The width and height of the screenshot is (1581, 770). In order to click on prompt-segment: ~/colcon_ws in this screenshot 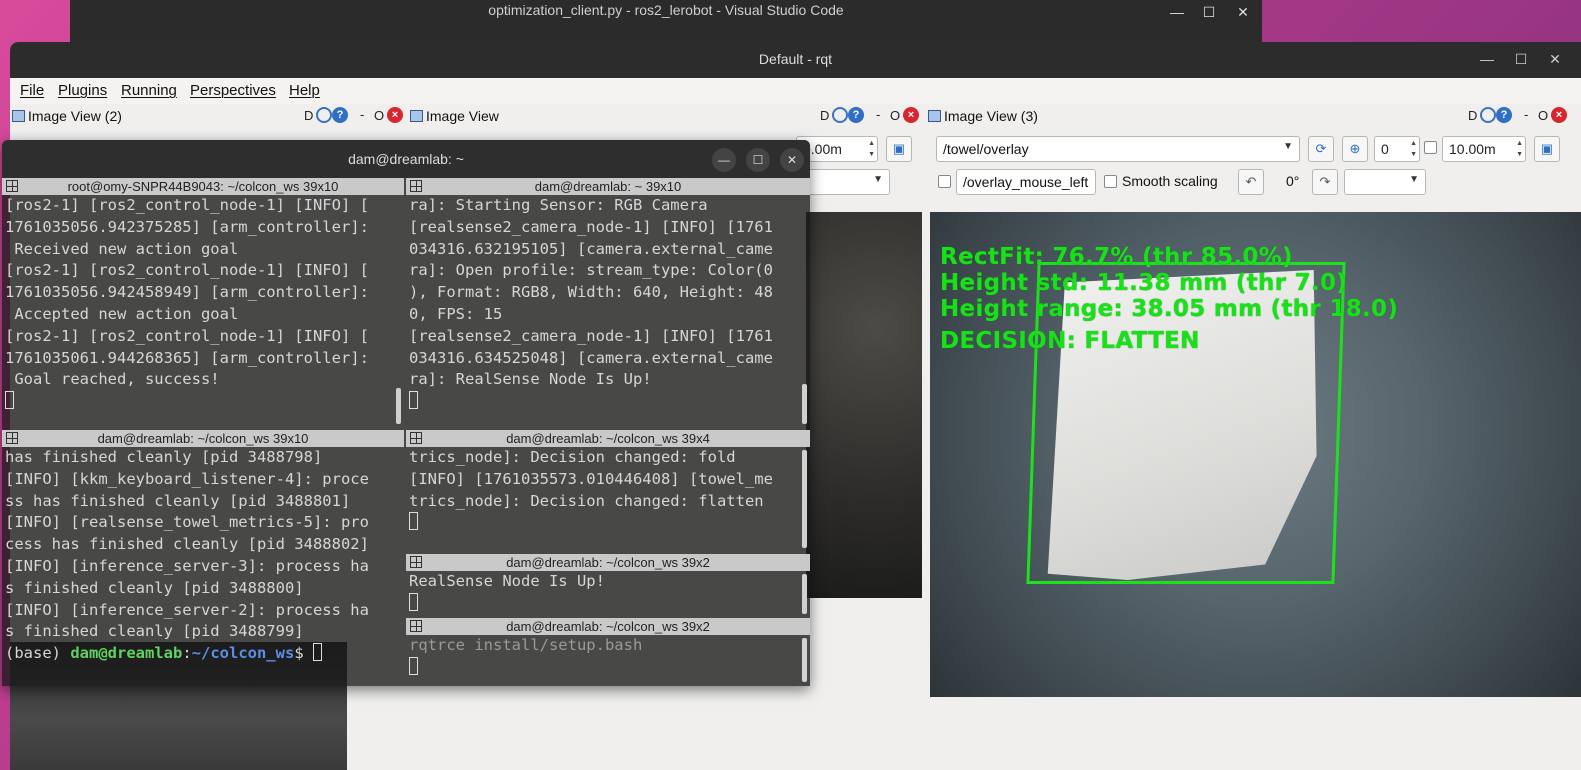, I will do `click(243, 653)`.